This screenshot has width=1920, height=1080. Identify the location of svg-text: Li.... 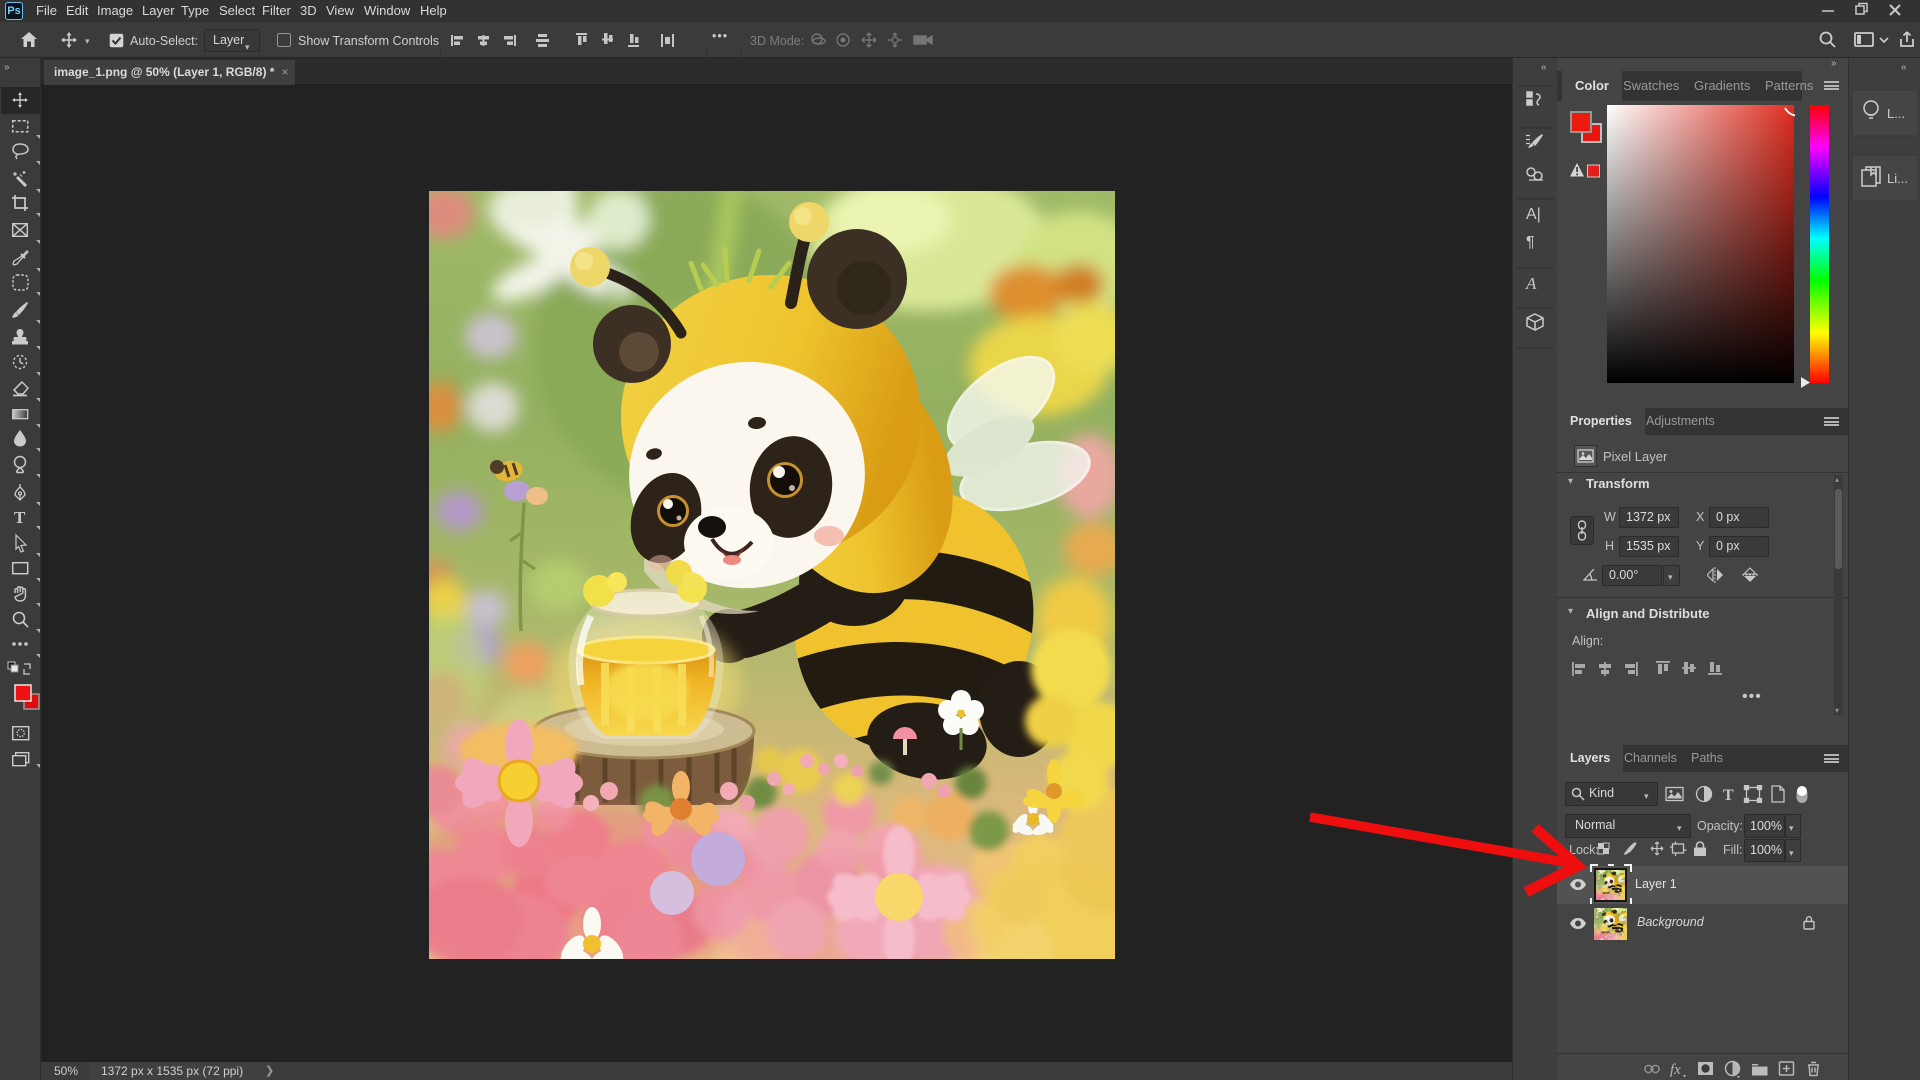
(1897, 178).